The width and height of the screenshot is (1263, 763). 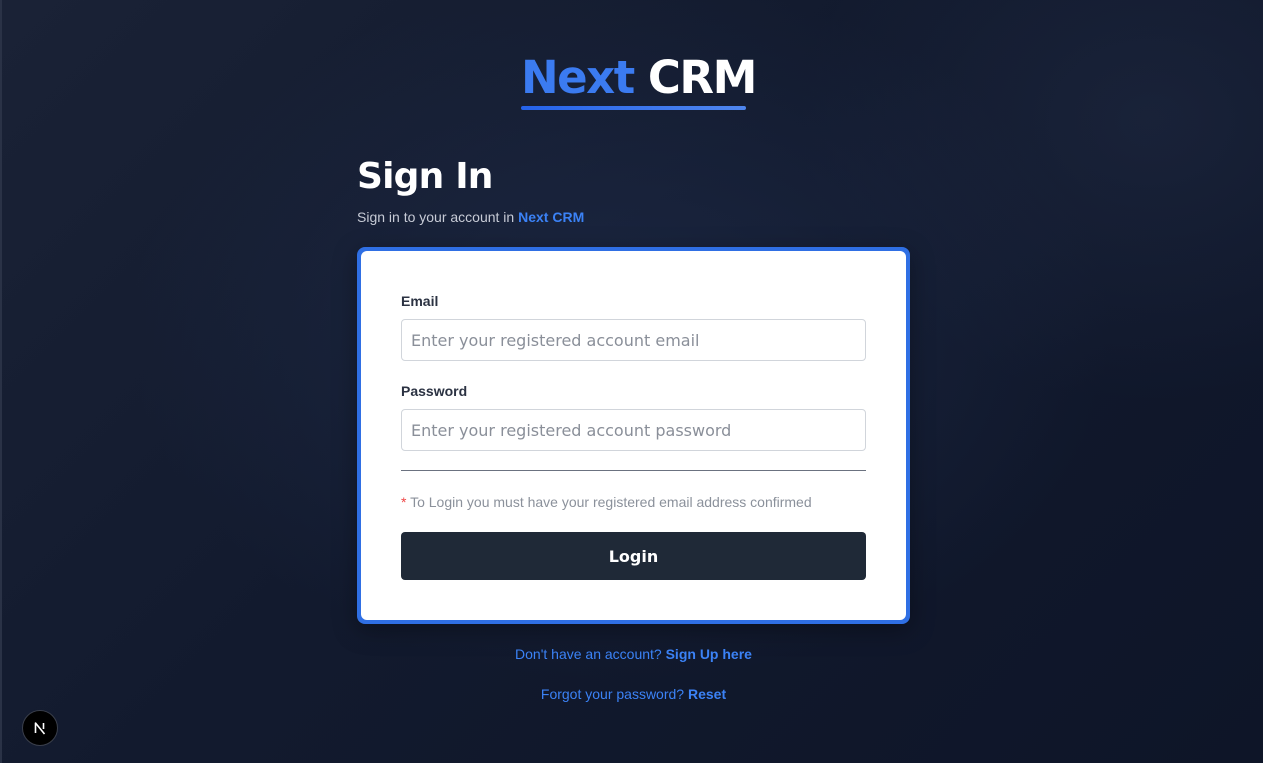 What do you see at coordinates (436, 217) in the screenshot?
I see `subtitle-text: Sign in to your account in` at bounding box center [436, 217].